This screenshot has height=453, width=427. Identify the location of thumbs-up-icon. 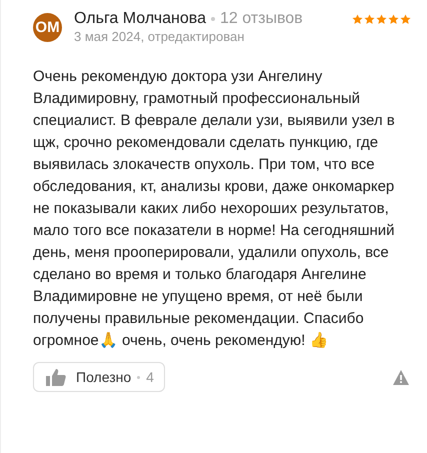
(56, 377).